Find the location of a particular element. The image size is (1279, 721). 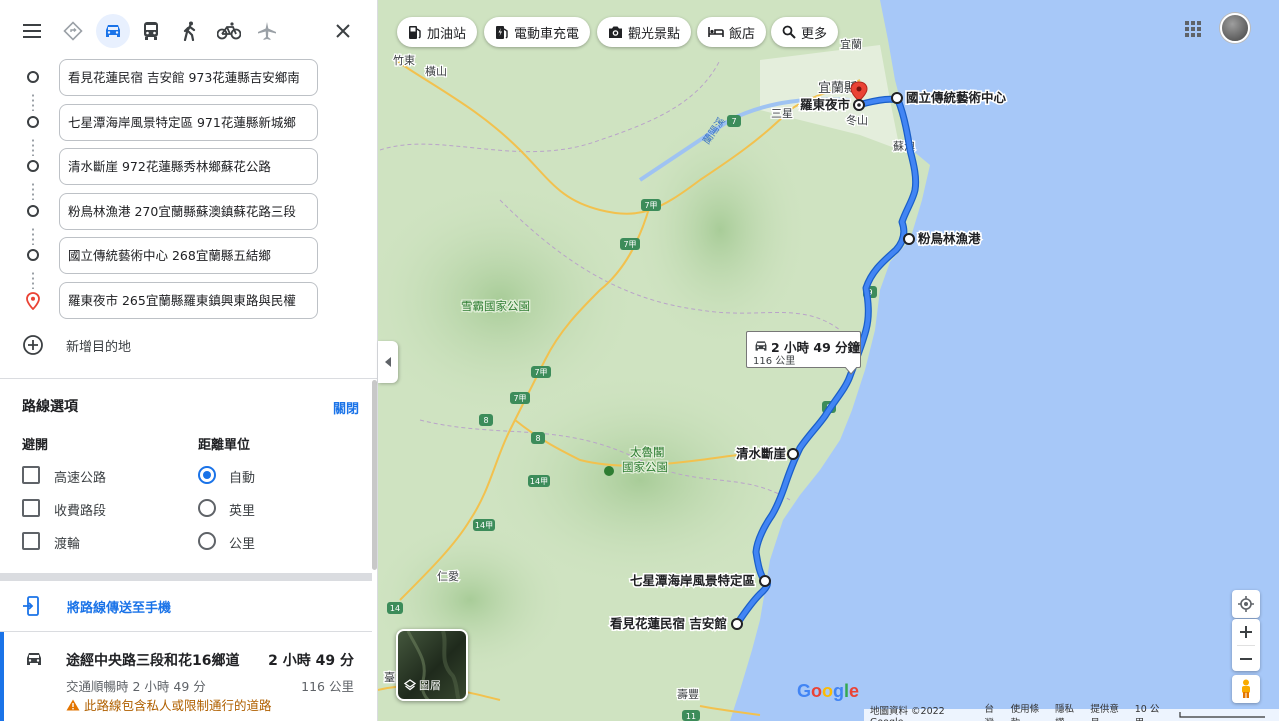

mountain-shade is located at coordinates (720, 230).